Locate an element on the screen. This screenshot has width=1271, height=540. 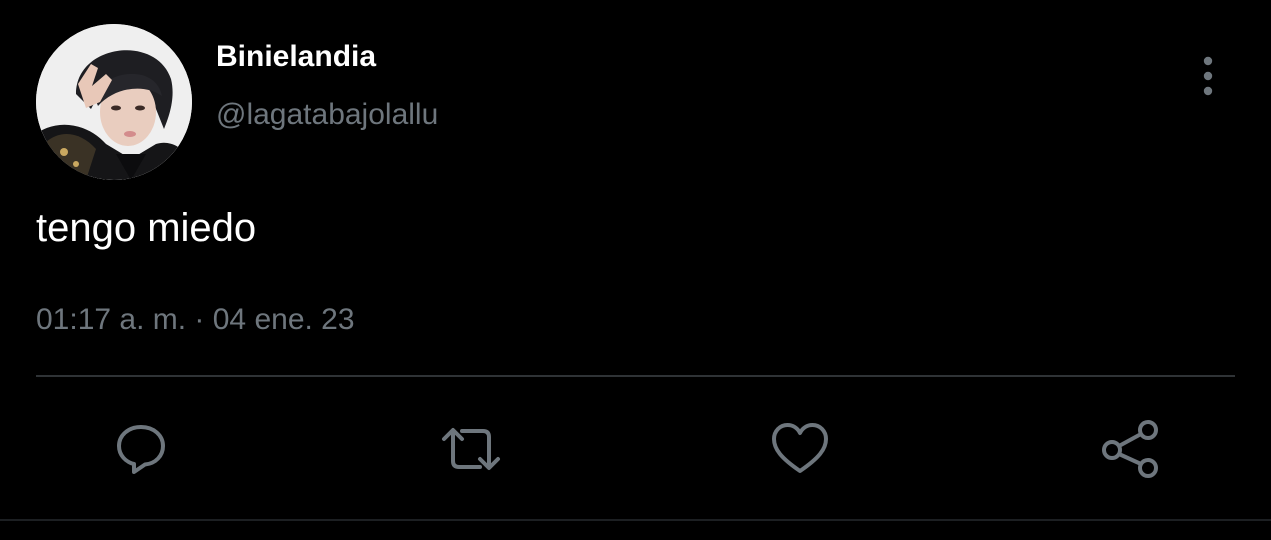
heart-icon is located at coordinates (800, 448).